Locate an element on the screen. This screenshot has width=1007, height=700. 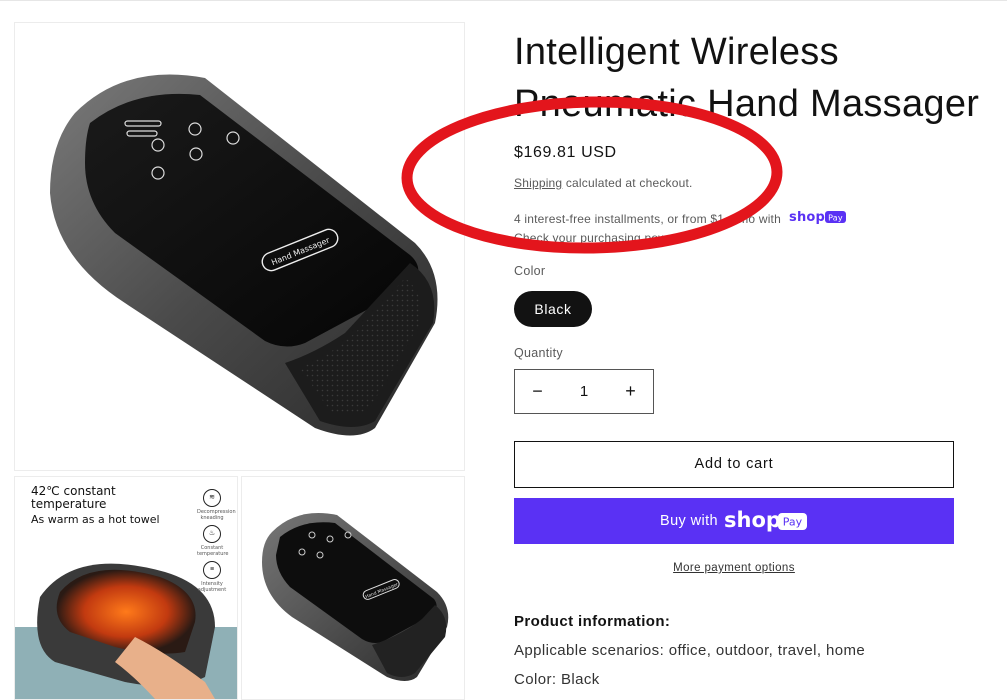
buy-with-shoppay-button: Buy with shop Pay is located at coordinates (734, 521).